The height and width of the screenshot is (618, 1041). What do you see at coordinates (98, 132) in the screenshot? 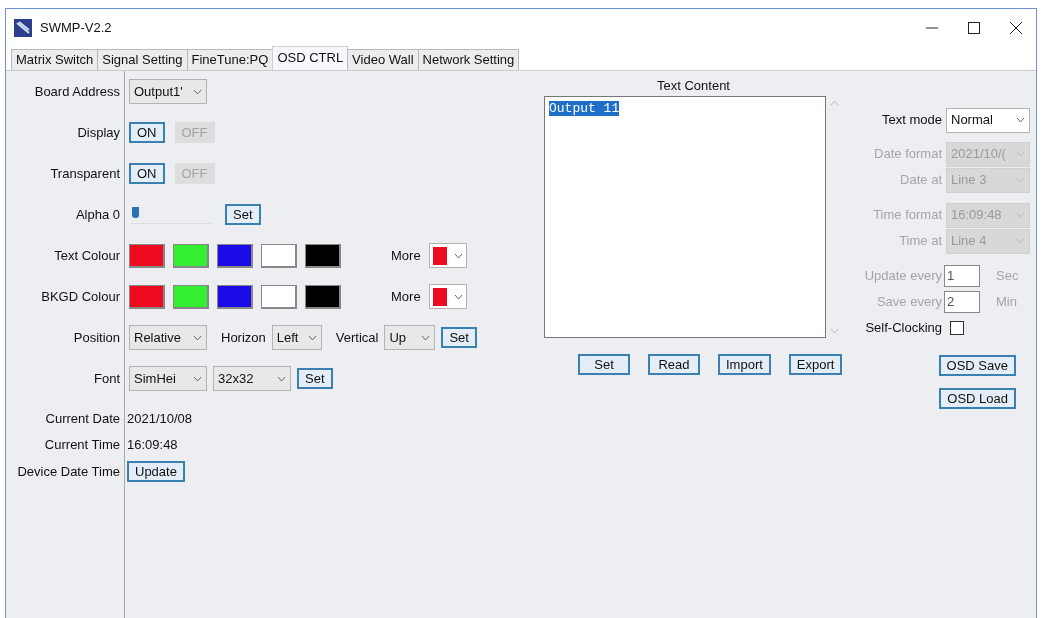
I see `field-label: Display` at bounding box center [98, 132].